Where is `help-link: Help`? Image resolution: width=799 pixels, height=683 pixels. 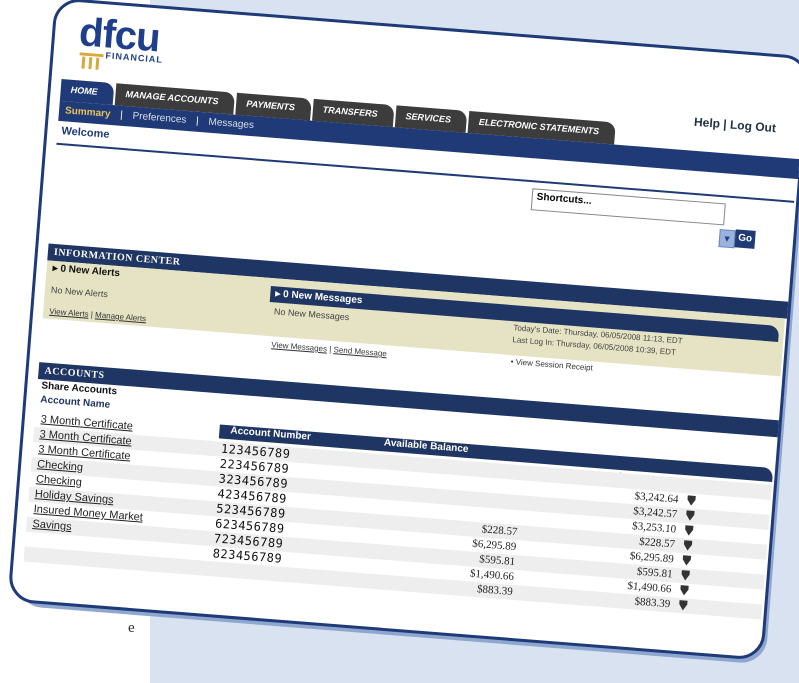 help-link: Help is located at coordinates (707, 123).